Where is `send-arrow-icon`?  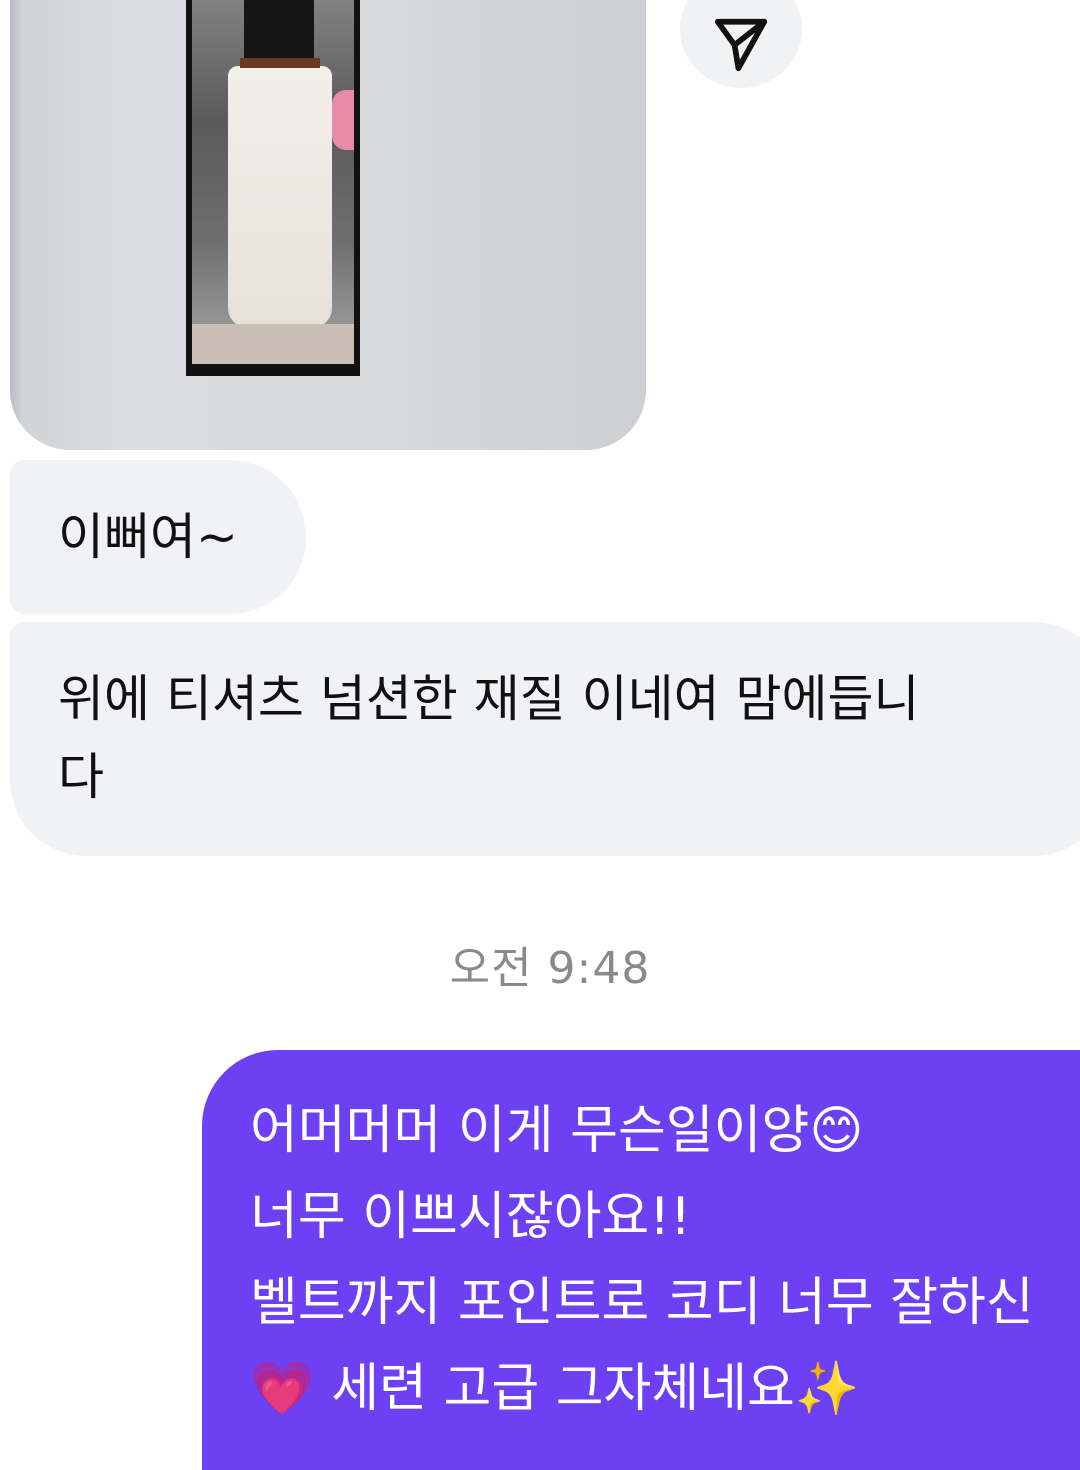
send-arrow-icon is located at coordinates (741, 45).